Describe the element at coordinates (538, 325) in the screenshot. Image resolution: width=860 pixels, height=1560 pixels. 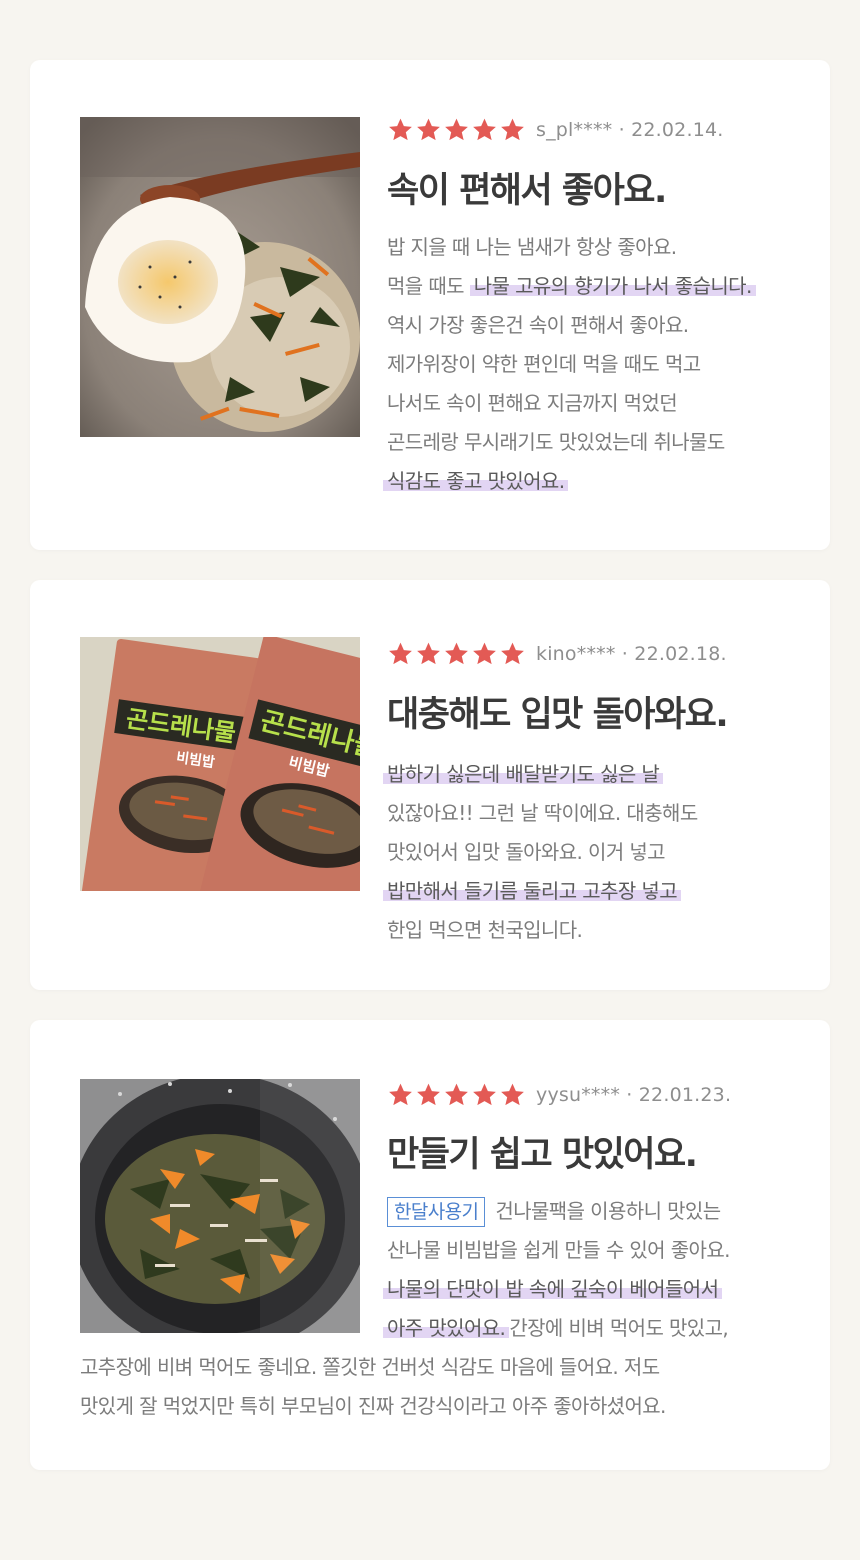
I see `review-line: 역시 가장 좋은건 속이 편해서 좋아요.` at that location.